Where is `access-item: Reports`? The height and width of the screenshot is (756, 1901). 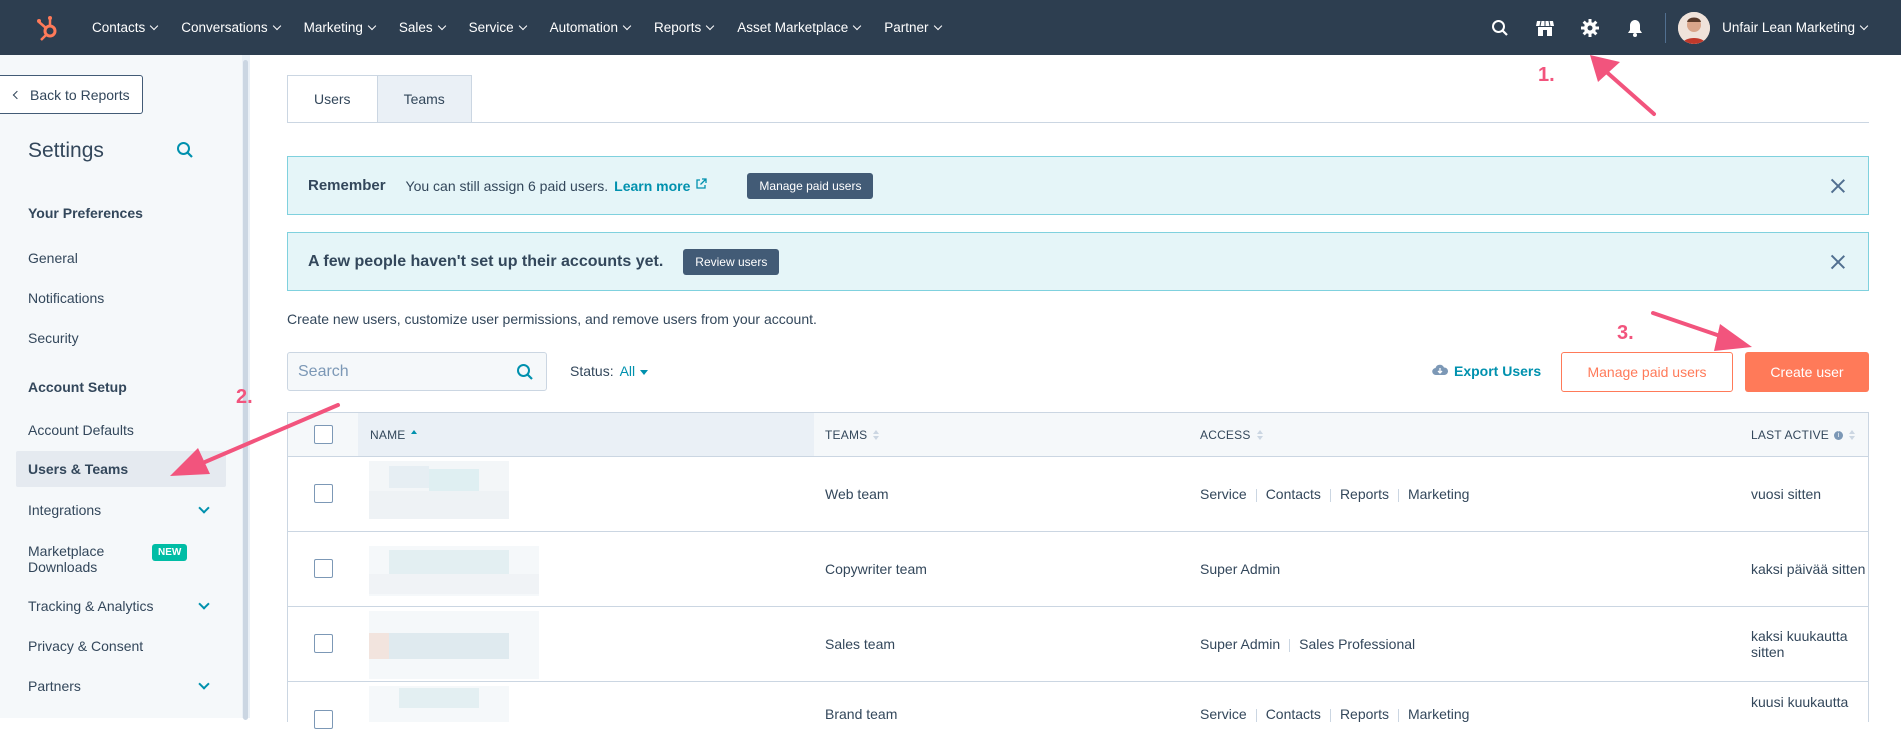 access-item: Reports is located at coordinates (1364, 494).